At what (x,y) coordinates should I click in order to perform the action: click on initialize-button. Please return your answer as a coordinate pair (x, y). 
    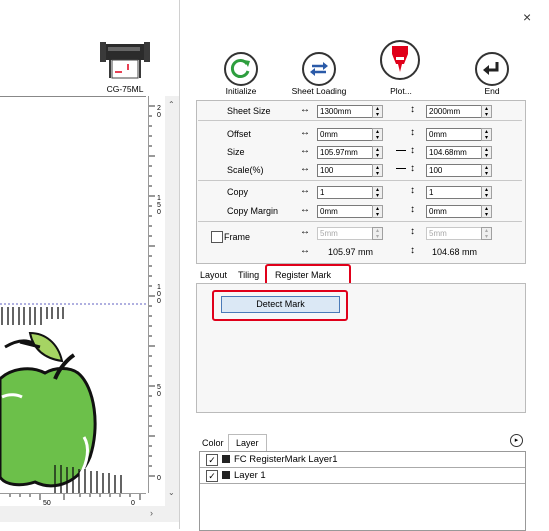
    Looking at the image, I should click on (241, 69).